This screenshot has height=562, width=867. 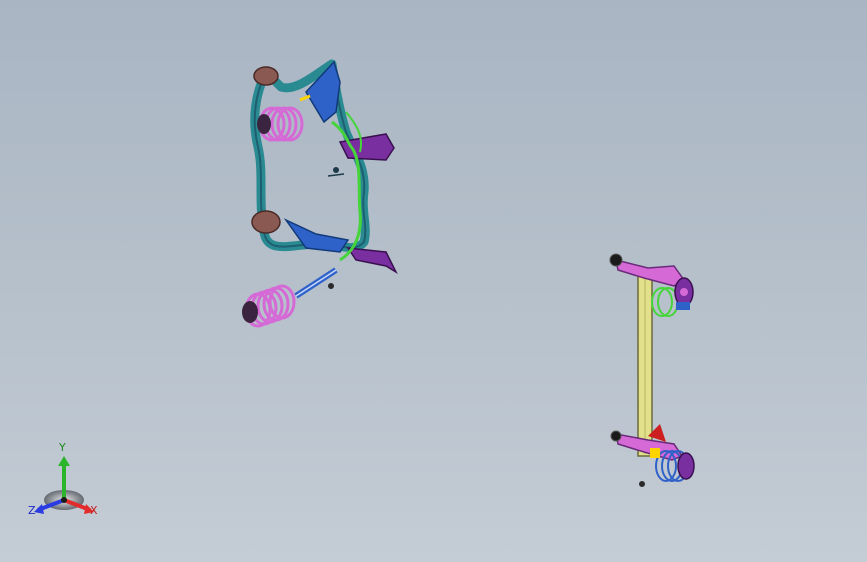 I want to click on z-axis-label: Z, so click(x=32, y=510).